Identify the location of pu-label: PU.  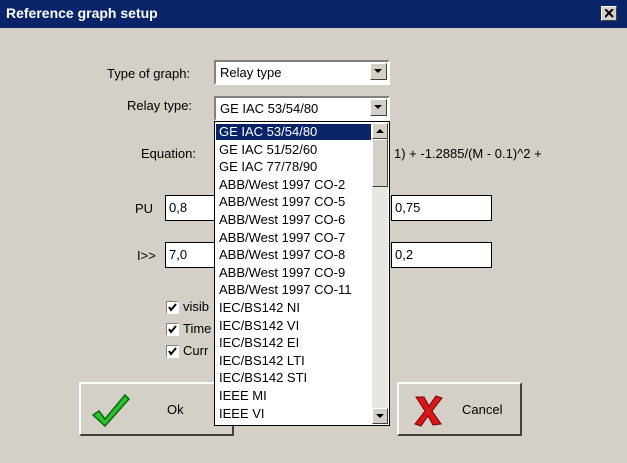
(144, 208).